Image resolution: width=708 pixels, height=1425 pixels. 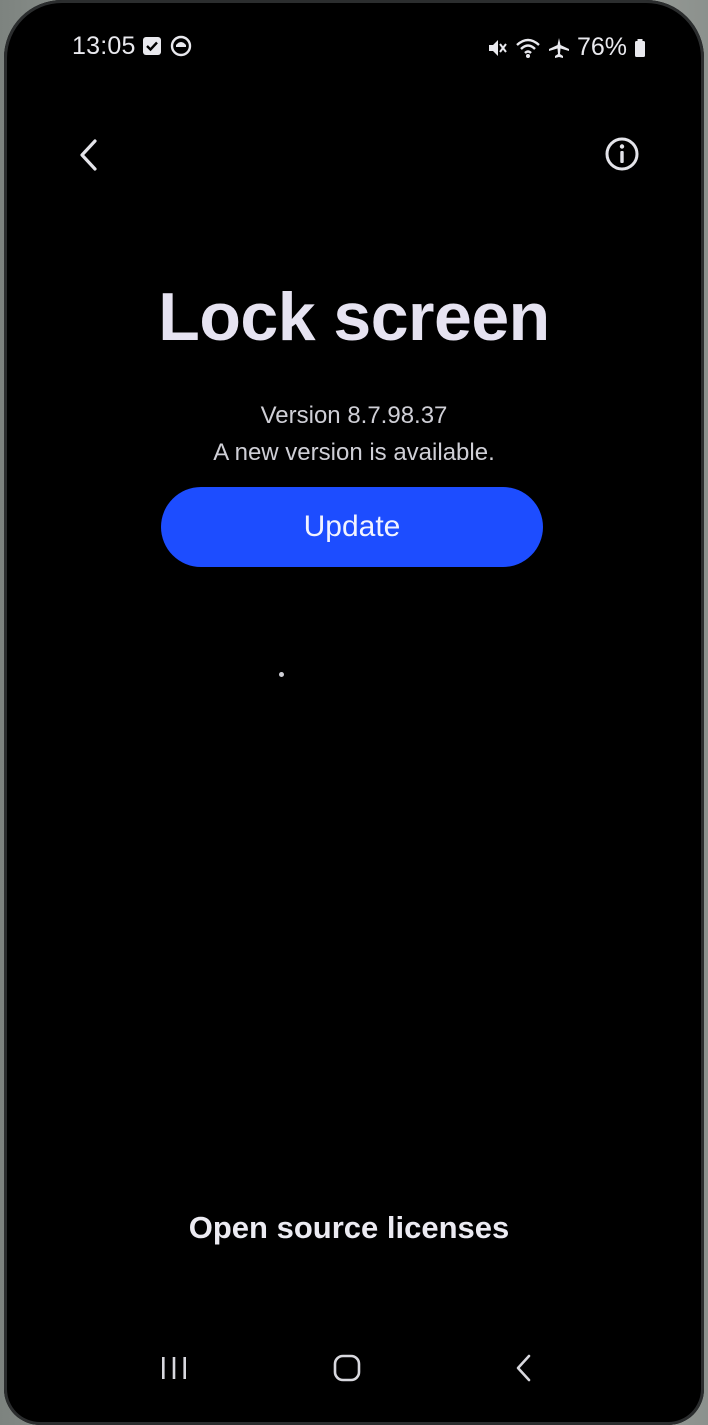 What do you see at coordinates (352, 527) in the screenshot?
I see `update-button: Update` at bounding box center [352, 527].